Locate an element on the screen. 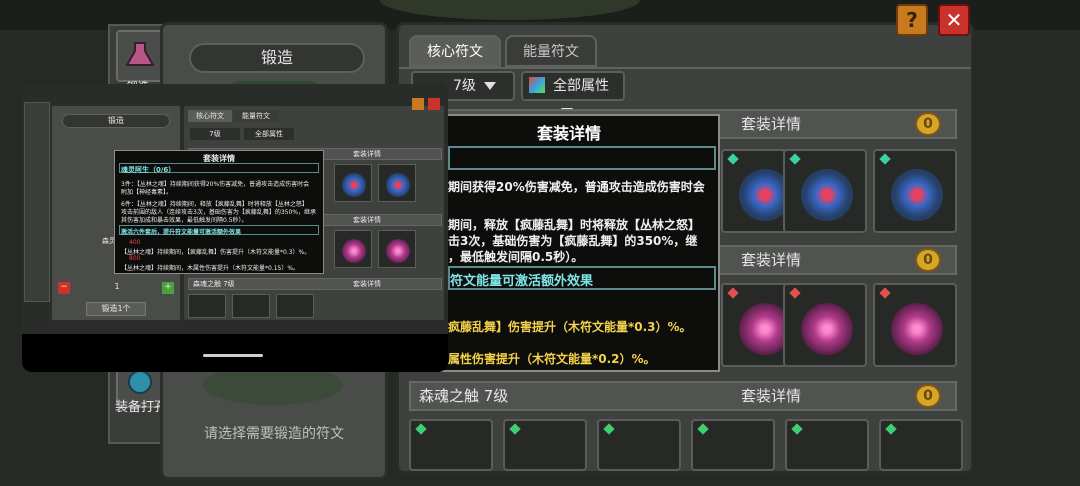 This screenshot has width=1080, height=486. attribute-icon is located at coordinates (537, 85).